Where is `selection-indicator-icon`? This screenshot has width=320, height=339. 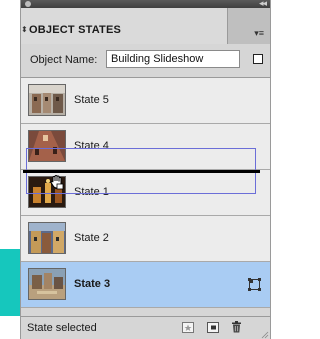 selection-indicator-icon is located at coordinates (254, 284).